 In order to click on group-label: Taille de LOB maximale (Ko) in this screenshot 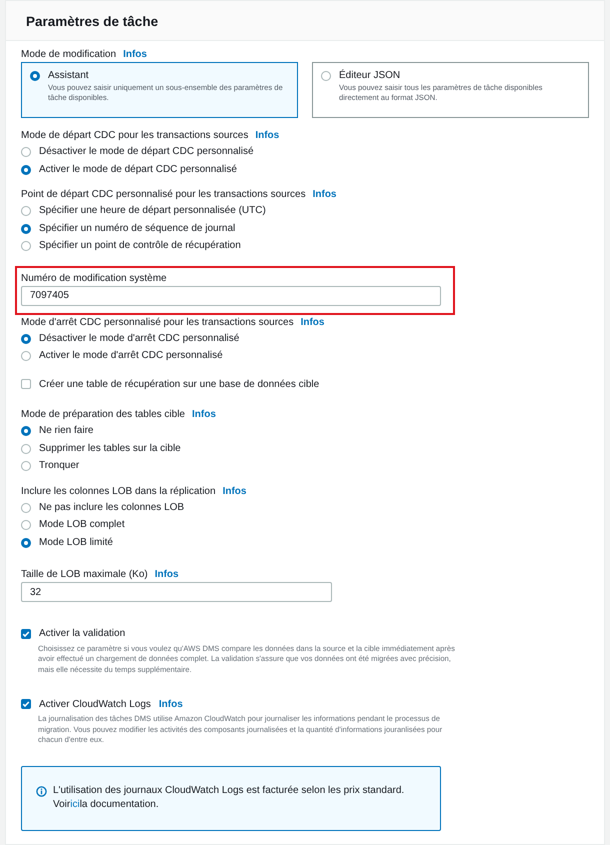, I will do `click(84, 574)`.